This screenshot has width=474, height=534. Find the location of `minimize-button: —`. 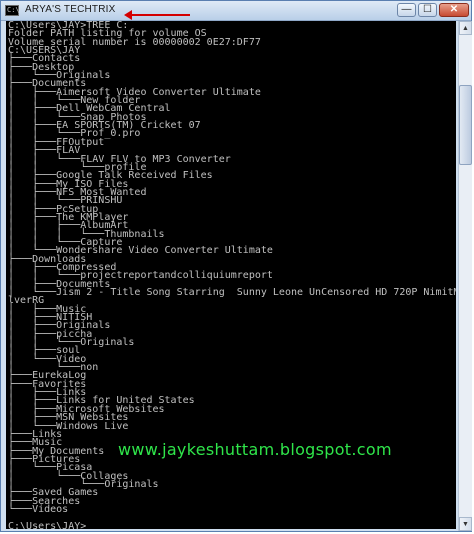

minimize-button: — is located at coordinates (406, 10).